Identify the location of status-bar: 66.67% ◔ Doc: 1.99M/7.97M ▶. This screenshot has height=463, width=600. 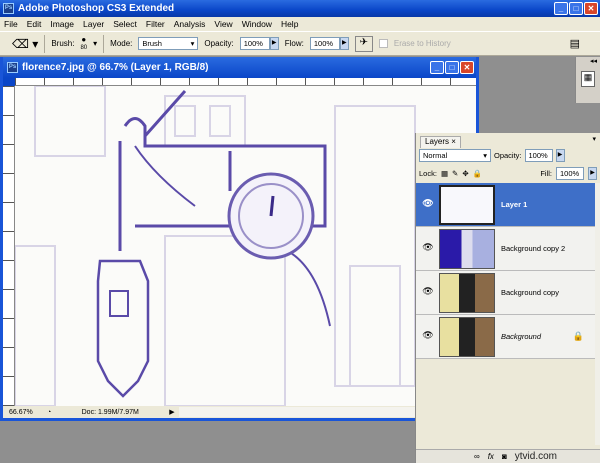
(239, 412).